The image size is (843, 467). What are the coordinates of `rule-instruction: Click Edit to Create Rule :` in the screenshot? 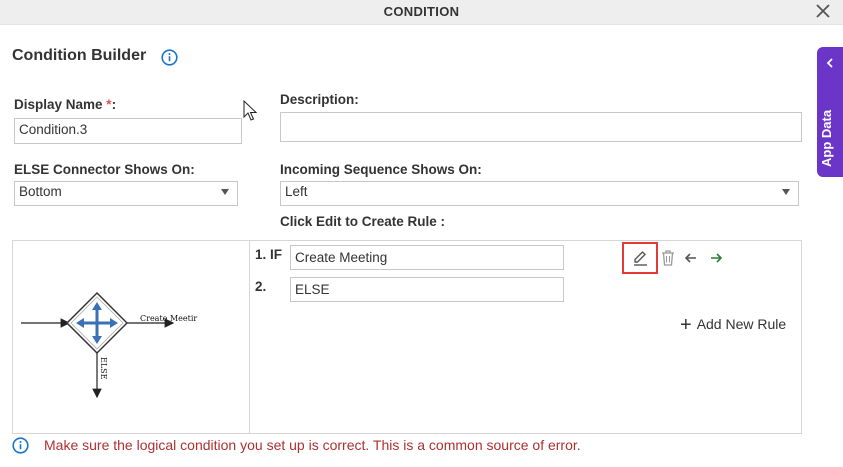 It's located at (363, 221).